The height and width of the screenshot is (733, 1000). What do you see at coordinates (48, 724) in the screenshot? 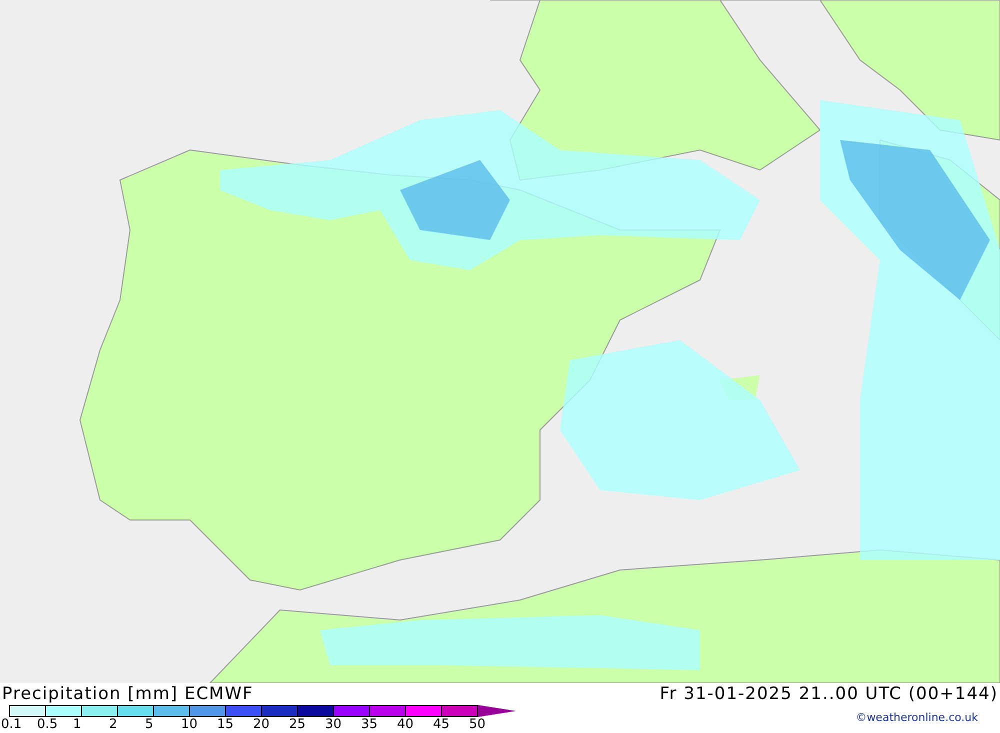
I see `legend-label: 0.5` at bounding box center [48, 724].